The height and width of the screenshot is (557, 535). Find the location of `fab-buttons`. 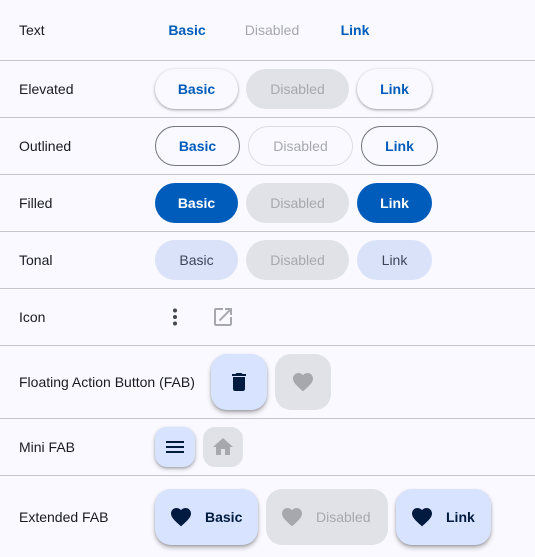

fab-buttons is located at coordinates (275, 382).